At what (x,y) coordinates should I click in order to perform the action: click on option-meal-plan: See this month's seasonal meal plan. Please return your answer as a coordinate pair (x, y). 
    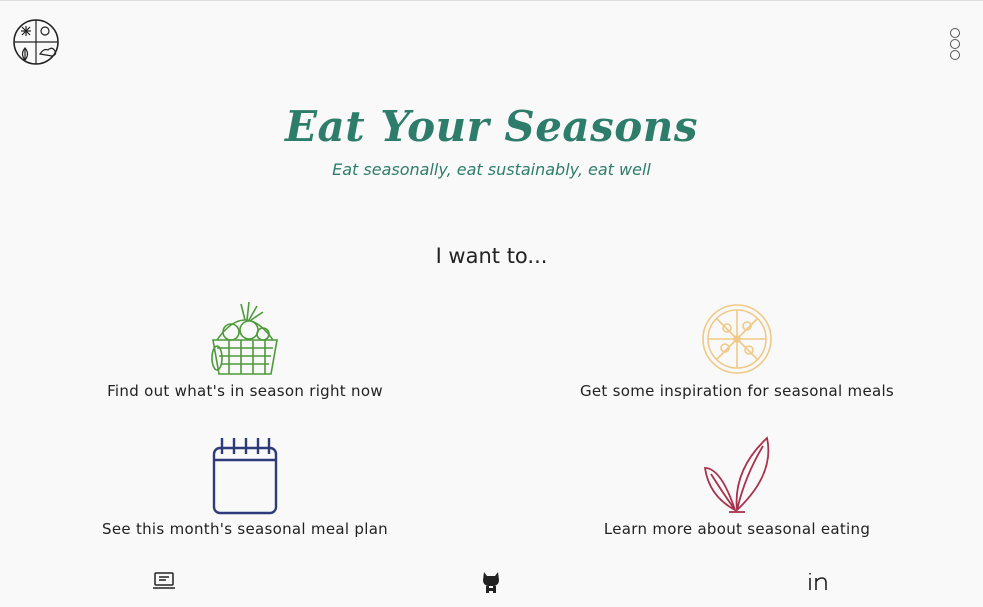
    Looking at the image, I should click on (245, 486).